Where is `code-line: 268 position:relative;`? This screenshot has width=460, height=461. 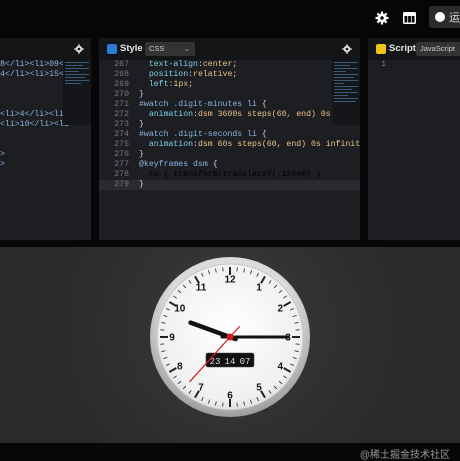
code-line: 268 position:relative; is located at coordinates (229, 75).